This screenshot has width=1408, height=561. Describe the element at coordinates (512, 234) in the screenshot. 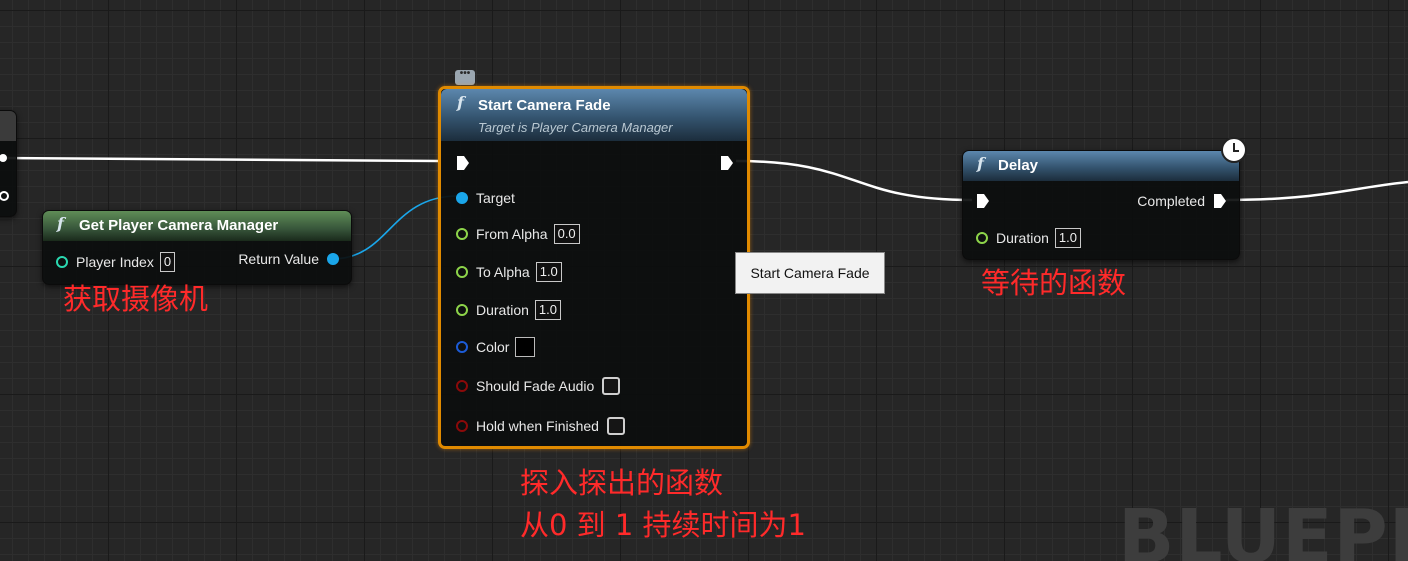

I see `pin-label: From Alpha` at that location.